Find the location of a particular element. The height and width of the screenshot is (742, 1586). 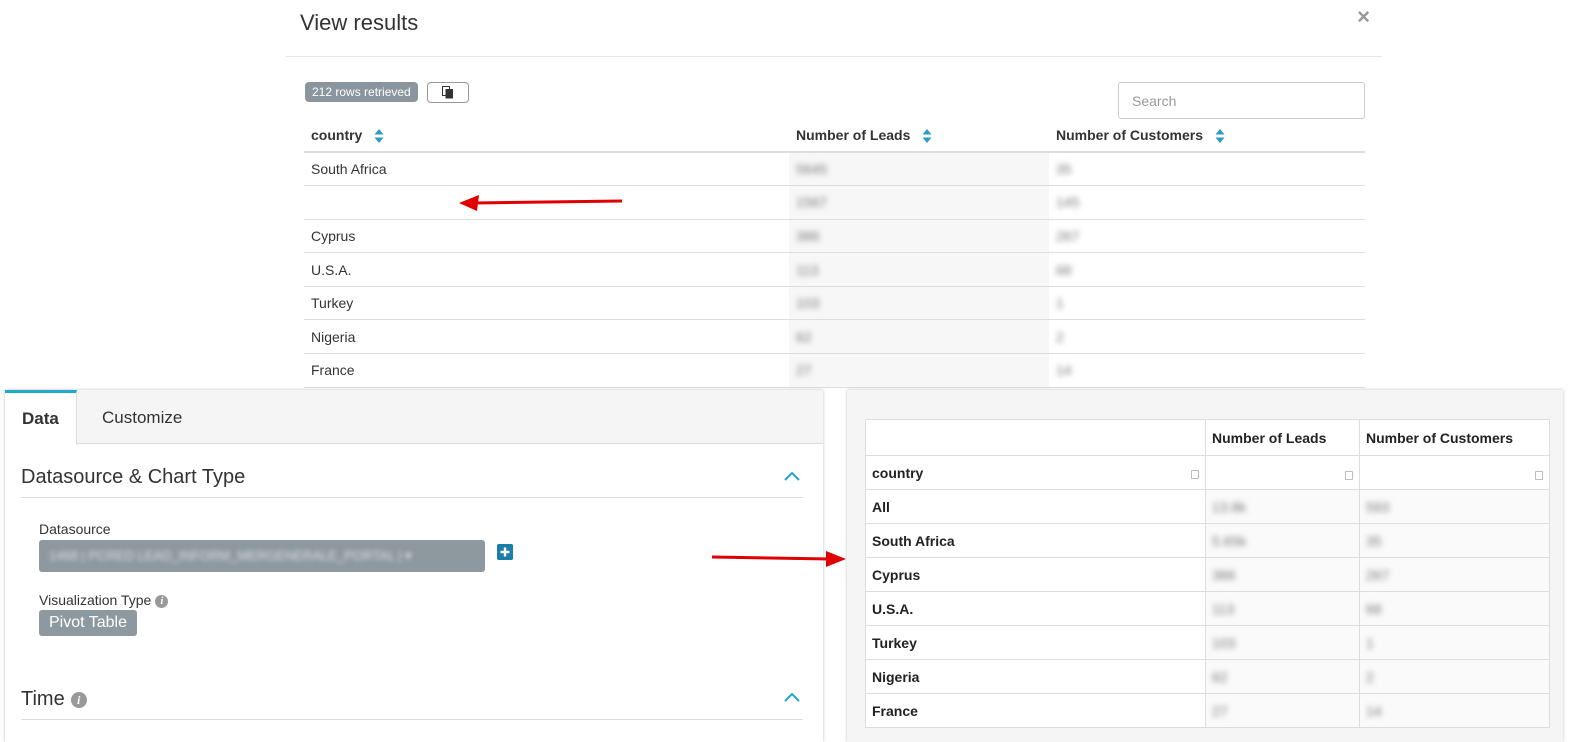

cell-customers: 68 is located at coordinates (1207, 269).